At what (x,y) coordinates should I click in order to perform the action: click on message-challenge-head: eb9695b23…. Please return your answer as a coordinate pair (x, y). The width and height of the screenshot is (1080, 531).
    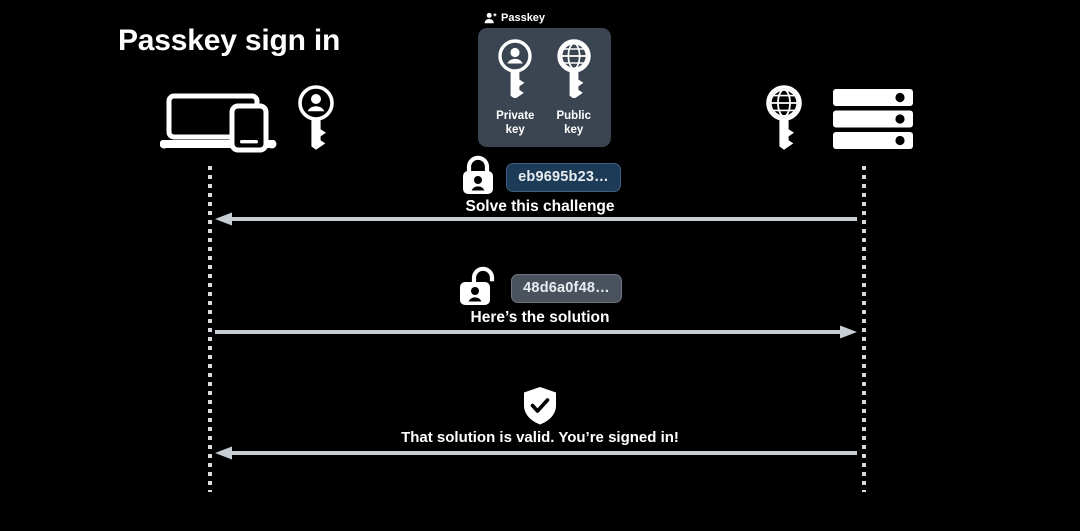
    Looking at the image, I should click on (540, 175).